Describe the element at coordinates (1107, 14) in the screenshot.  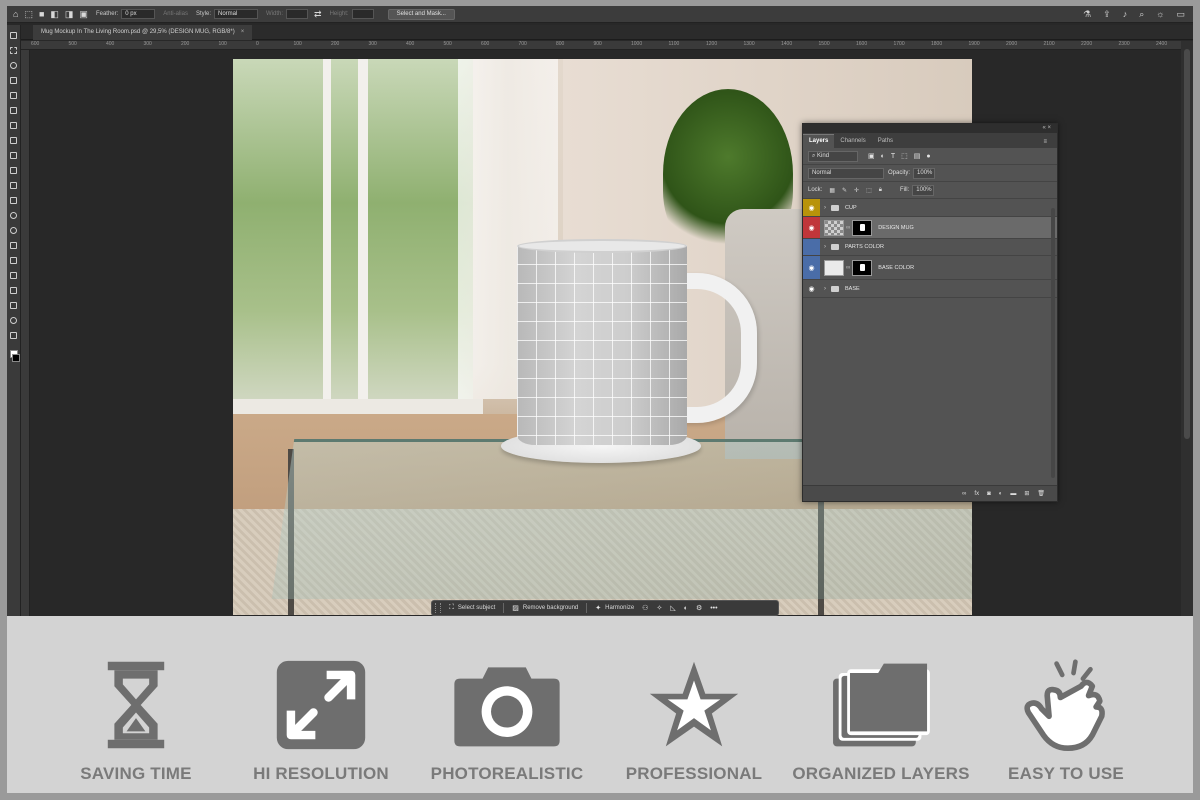
I see `share-icon: ⇪` at that location.